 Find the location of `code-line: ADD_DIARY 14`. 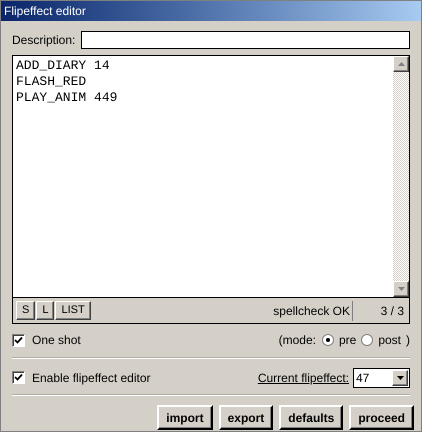

code-line: ADD_DIARY 14 is located at coordinates (63, 66).